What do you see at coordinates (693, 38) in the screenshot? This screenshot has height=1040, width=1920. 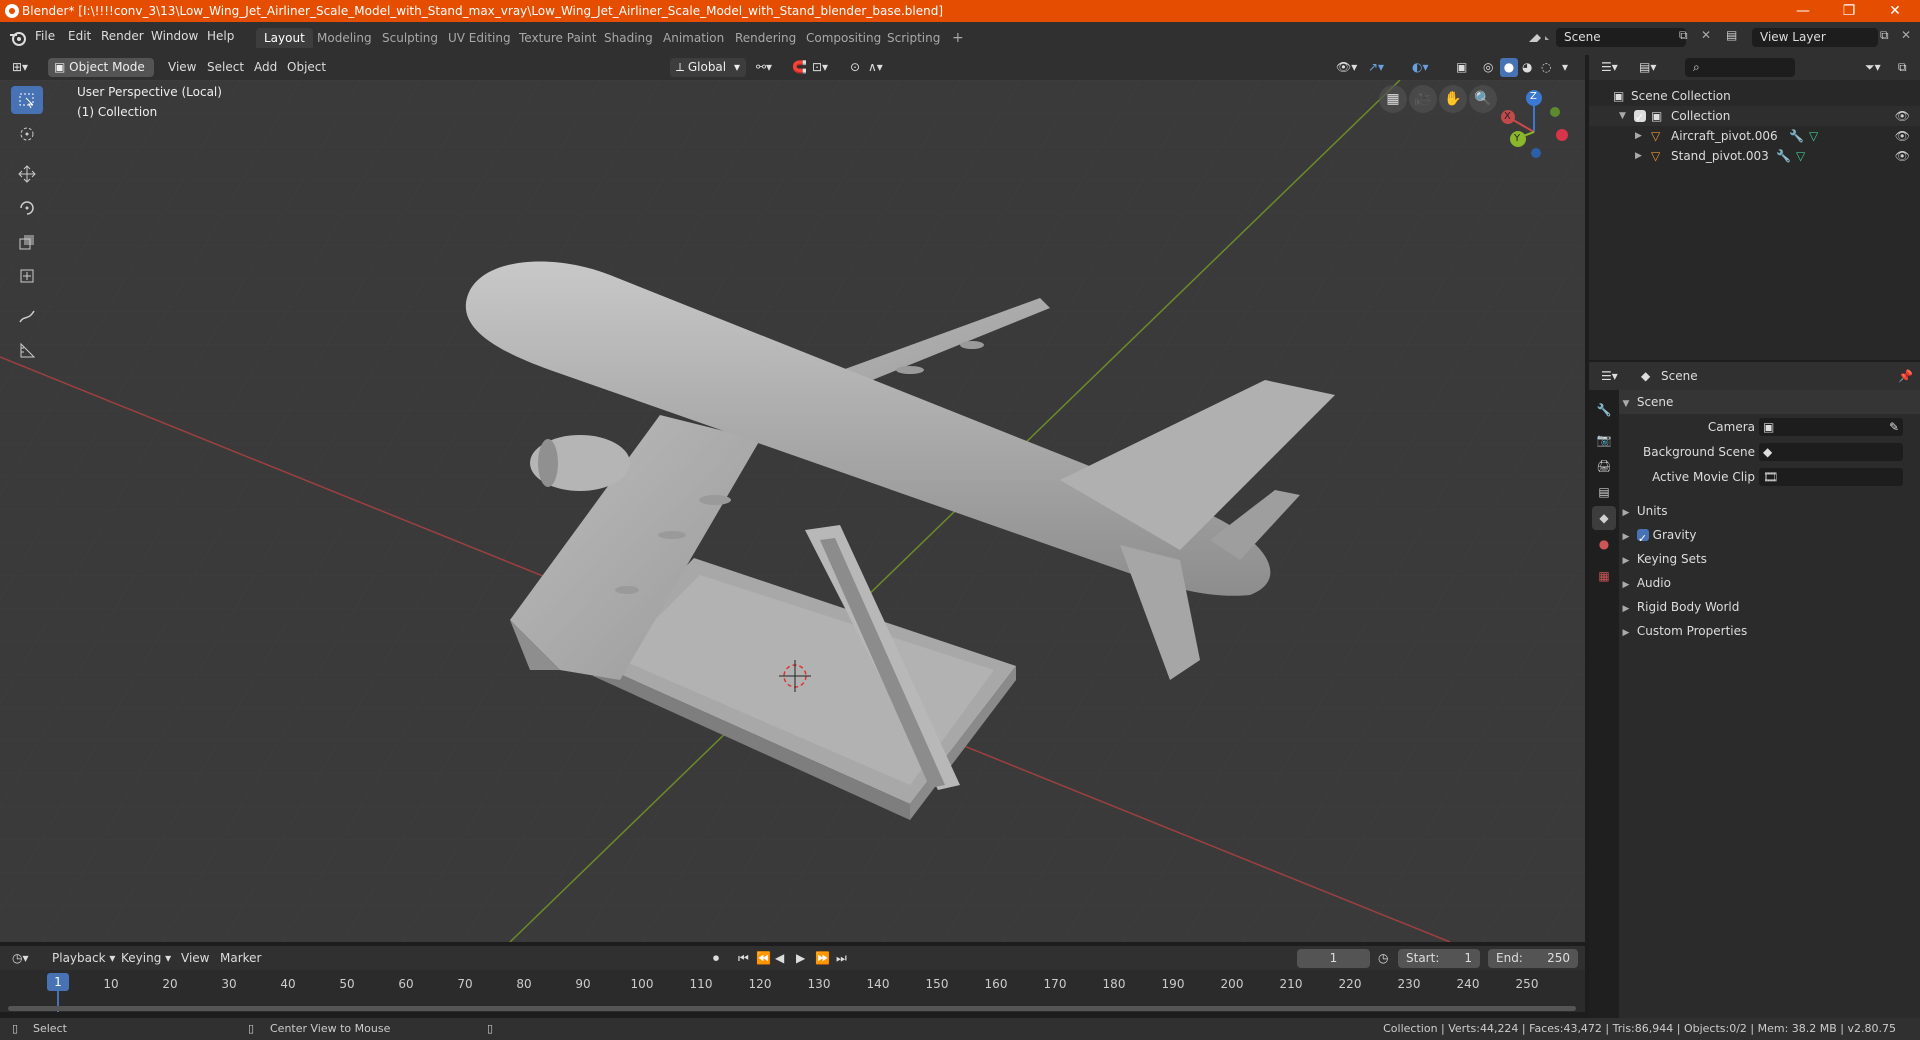 I see `tab-animation: Animation` at bounding box center [693, 38].